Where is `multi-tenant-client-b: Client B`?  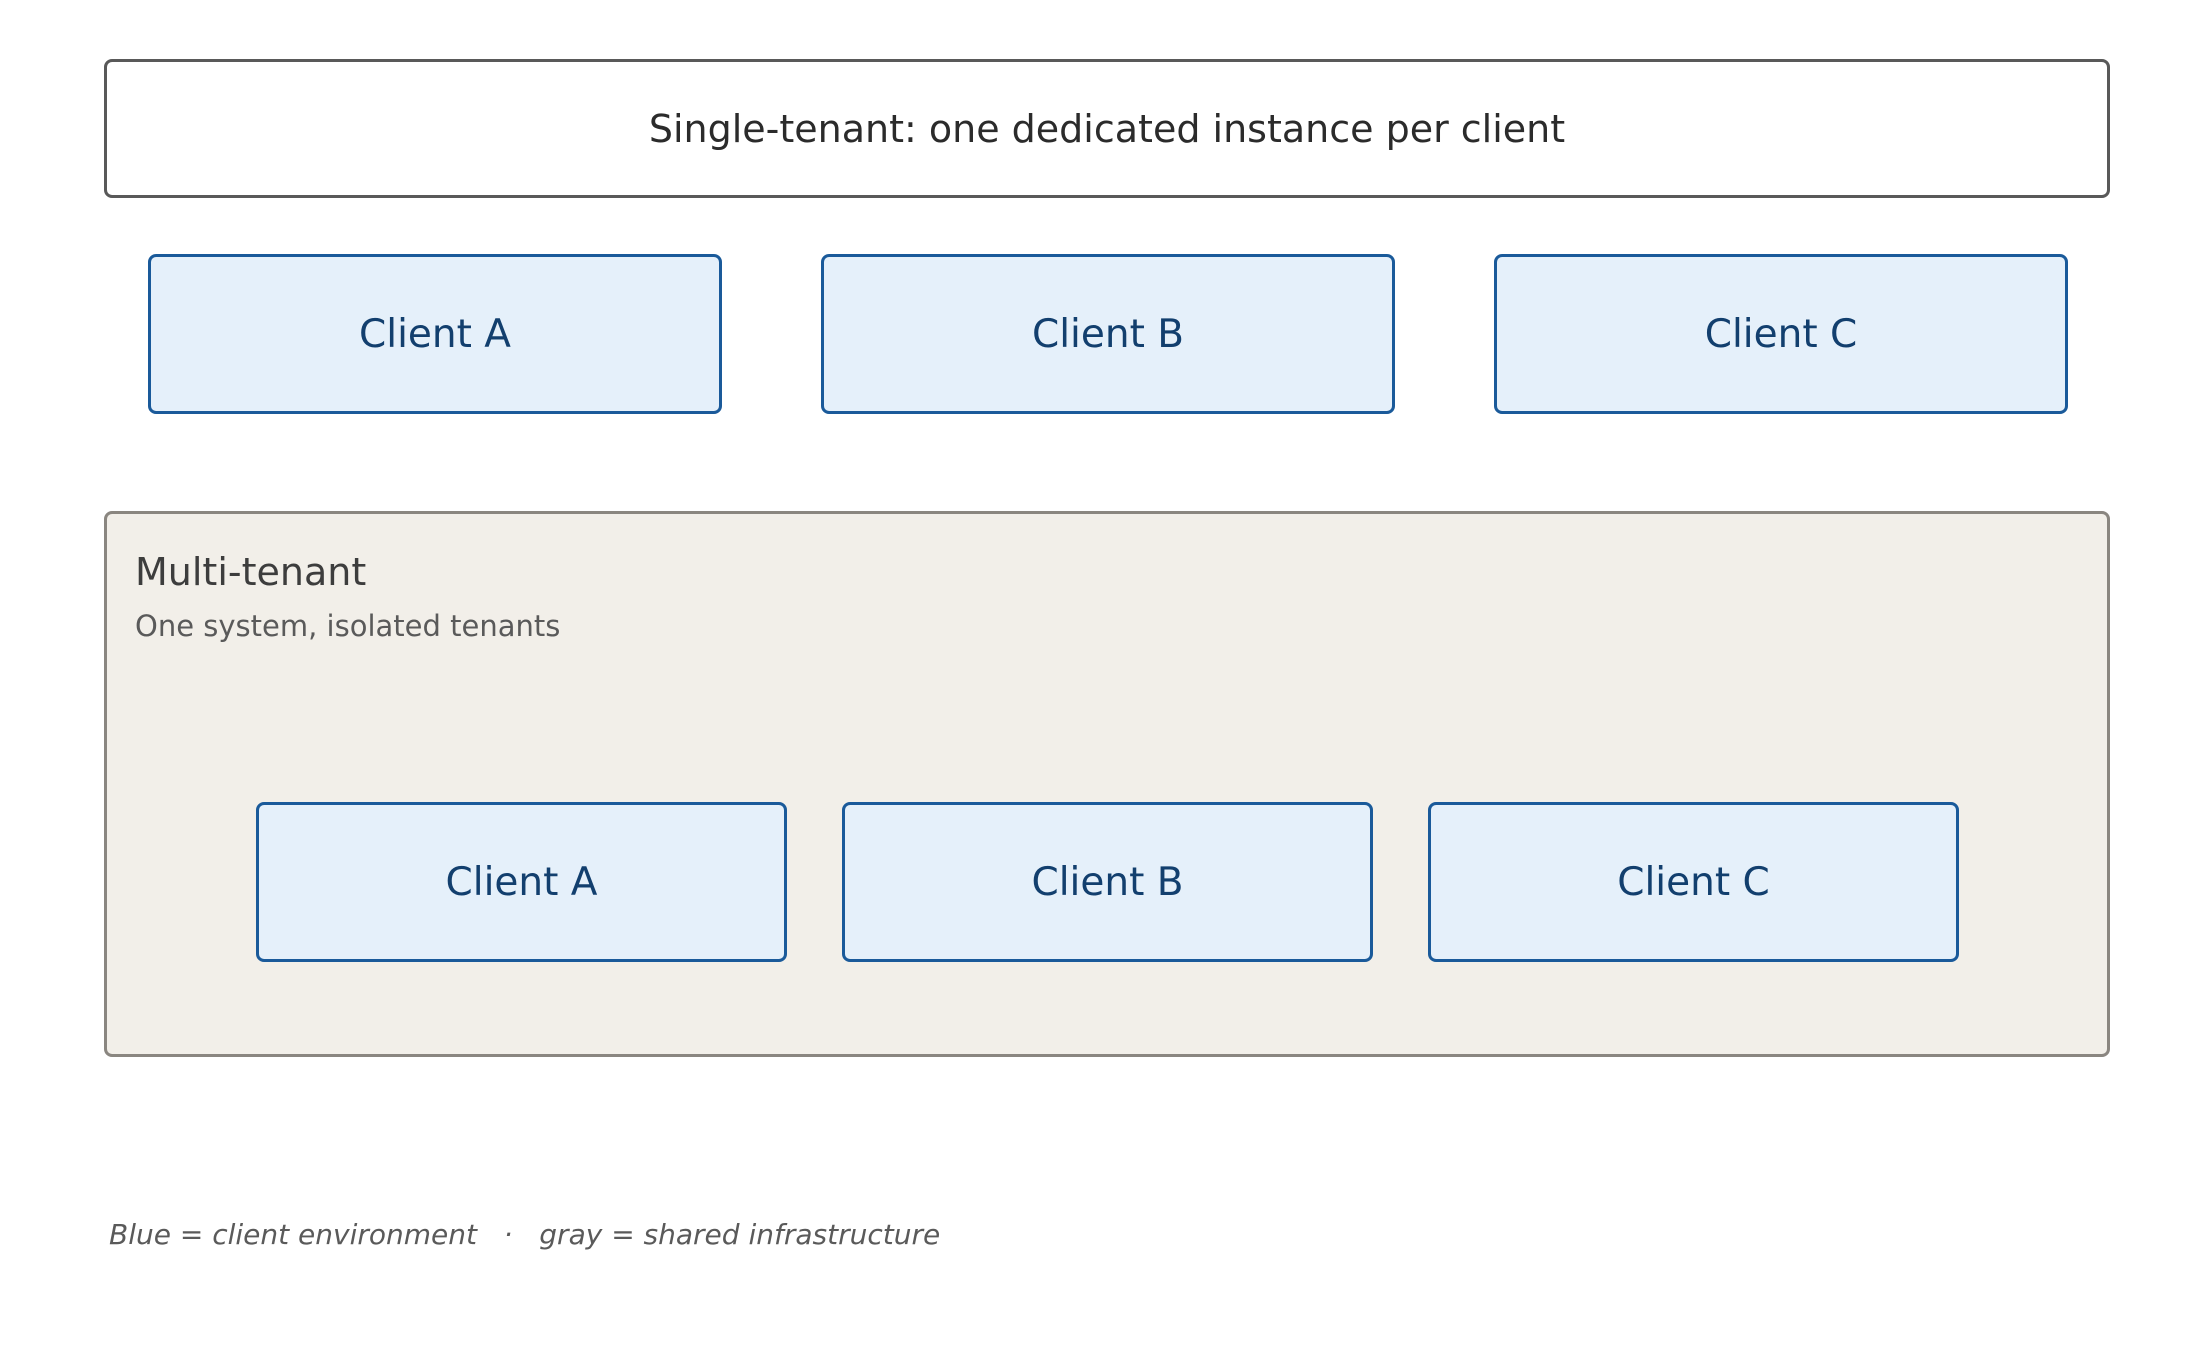 multi-tenant-client-b: Client B is located at coordinates (1107, 882).